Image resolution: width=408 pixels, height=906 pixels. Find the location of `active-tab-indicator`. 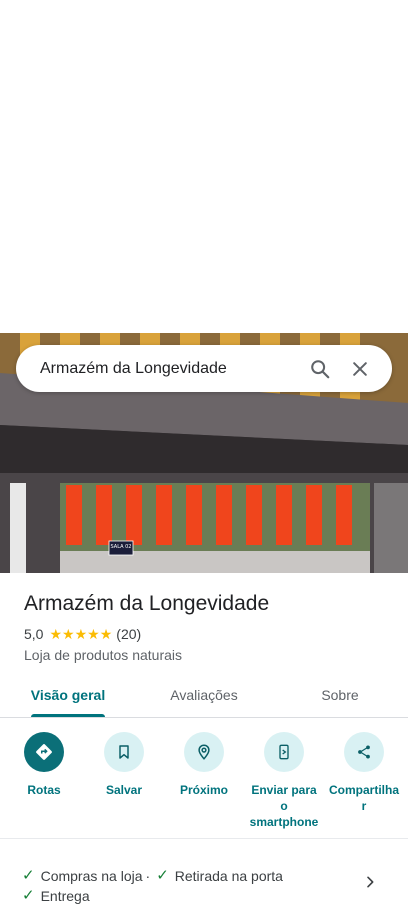

active-tab-indicator is located at coordinates (68, 715).